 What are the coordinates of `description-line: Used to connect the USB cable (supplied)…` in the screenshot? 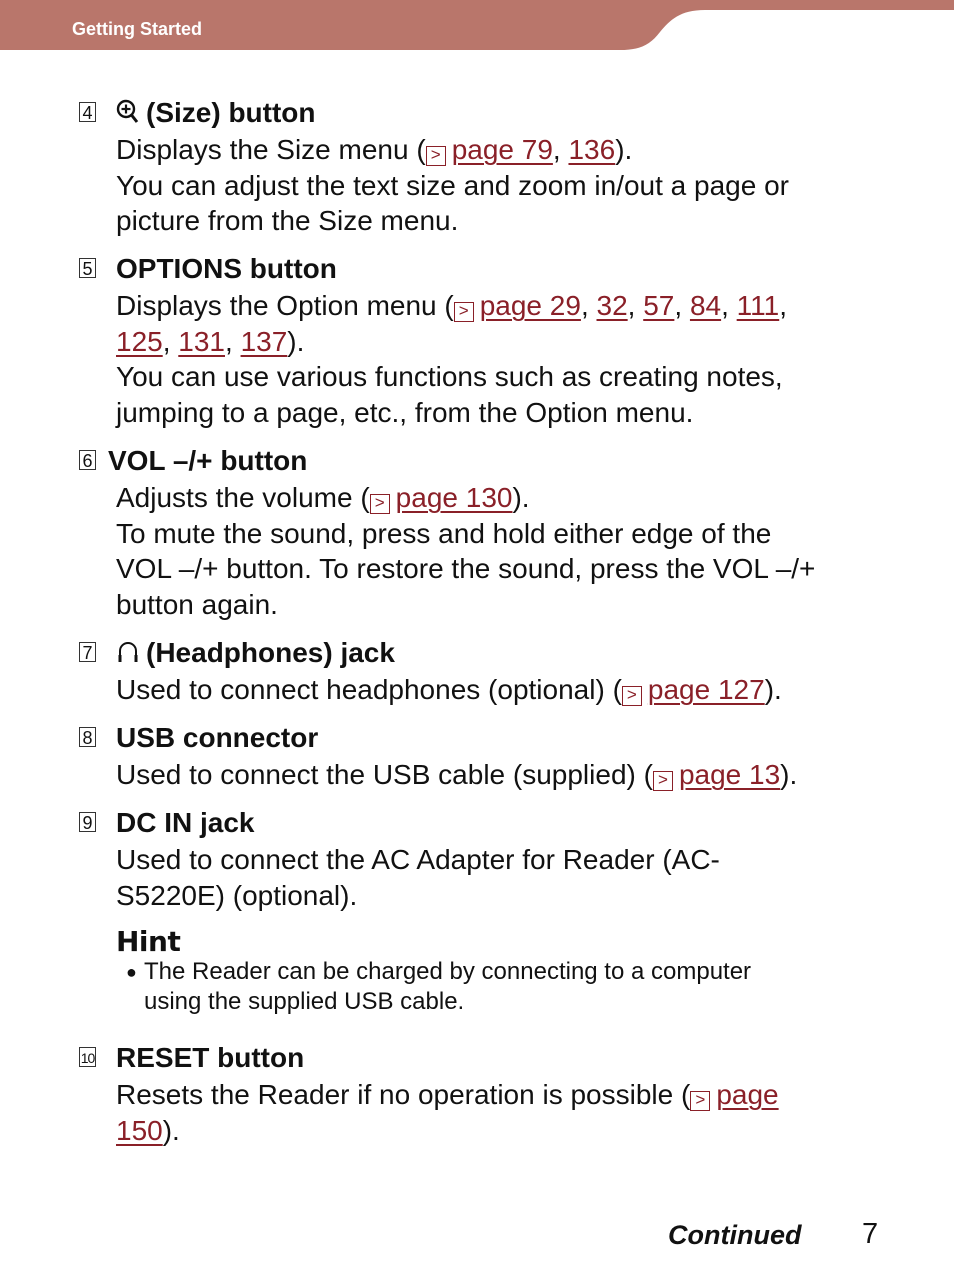 It's located at (506, 775).